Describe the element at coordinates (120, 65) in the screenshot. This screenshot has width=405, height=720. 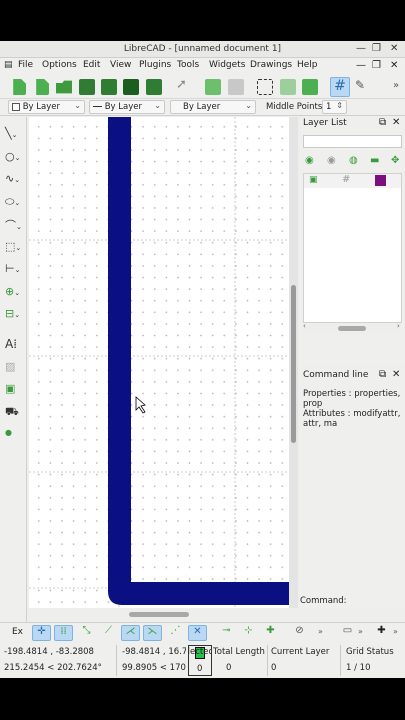
I see `menu-view: View` at that location.